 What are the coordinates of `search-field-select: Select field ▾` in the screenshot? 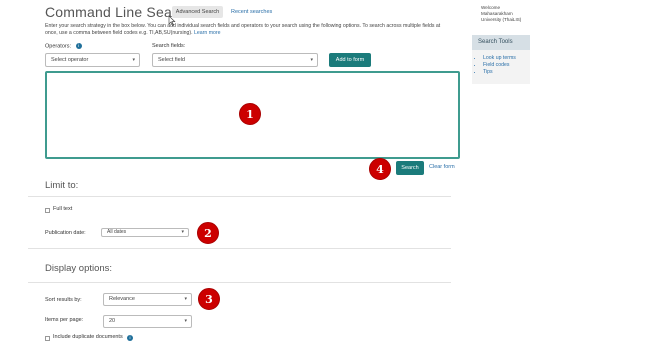 It's located at (235, 60).